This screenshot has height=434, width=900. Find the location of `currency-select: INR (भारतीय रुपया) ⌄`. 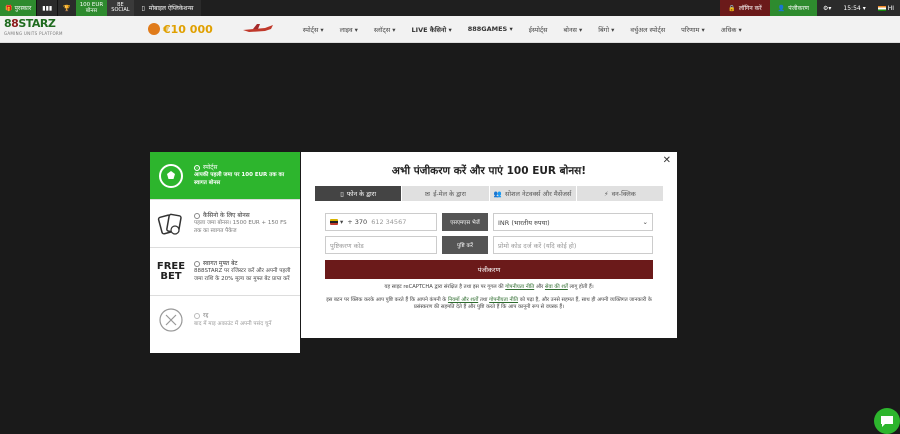

currency-select: INR (भारतीय रुपया) ⌄ is located at coordinates (573, 222).